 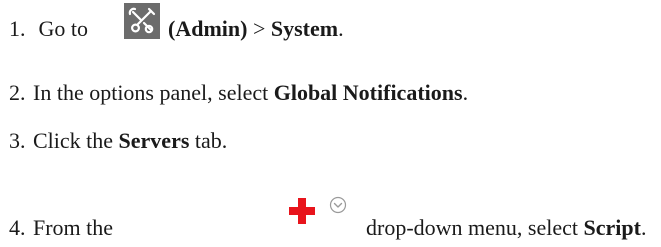 I want to click on step-number: 1., so click(x=17, y=28).